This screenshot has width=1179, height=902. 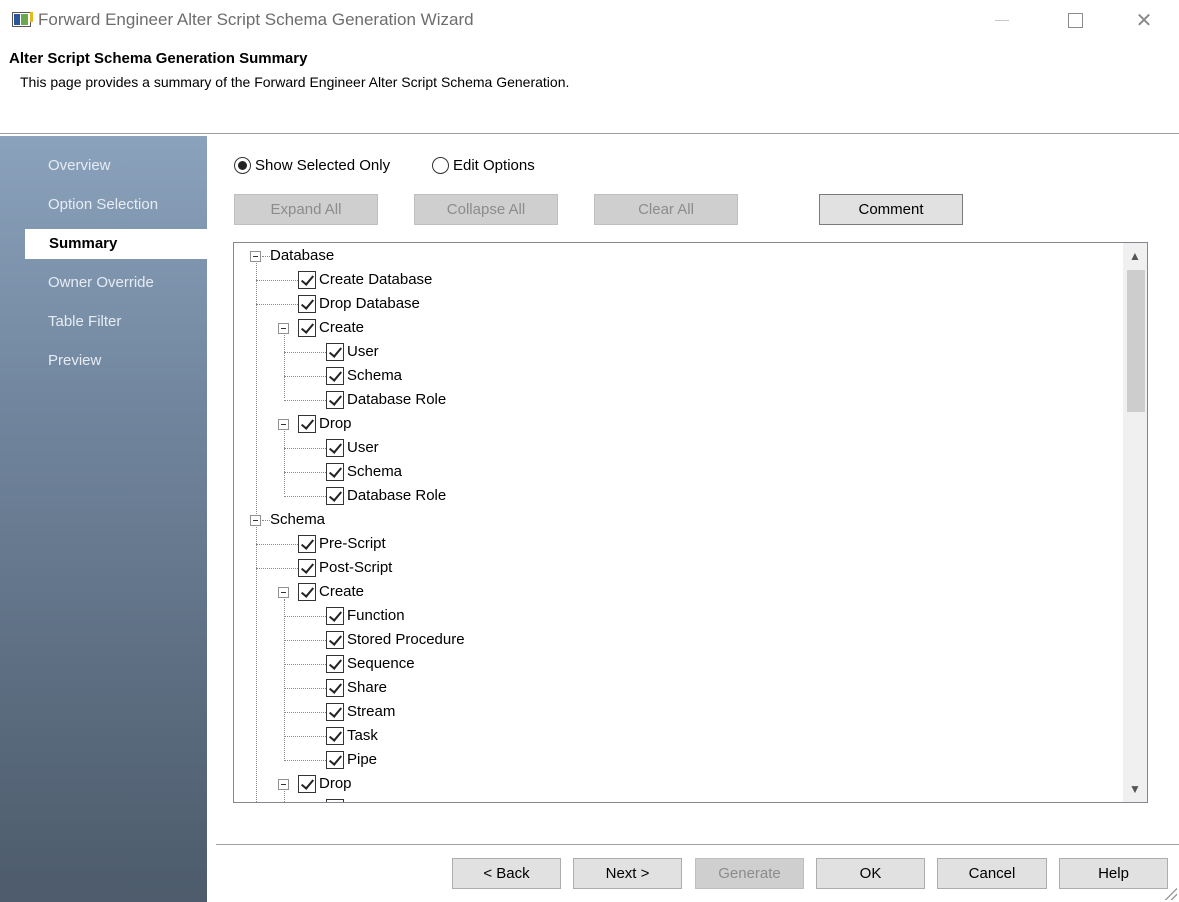 I want to click on tree-node-pre-script: Pre-Script, so click(x=342, y=544).